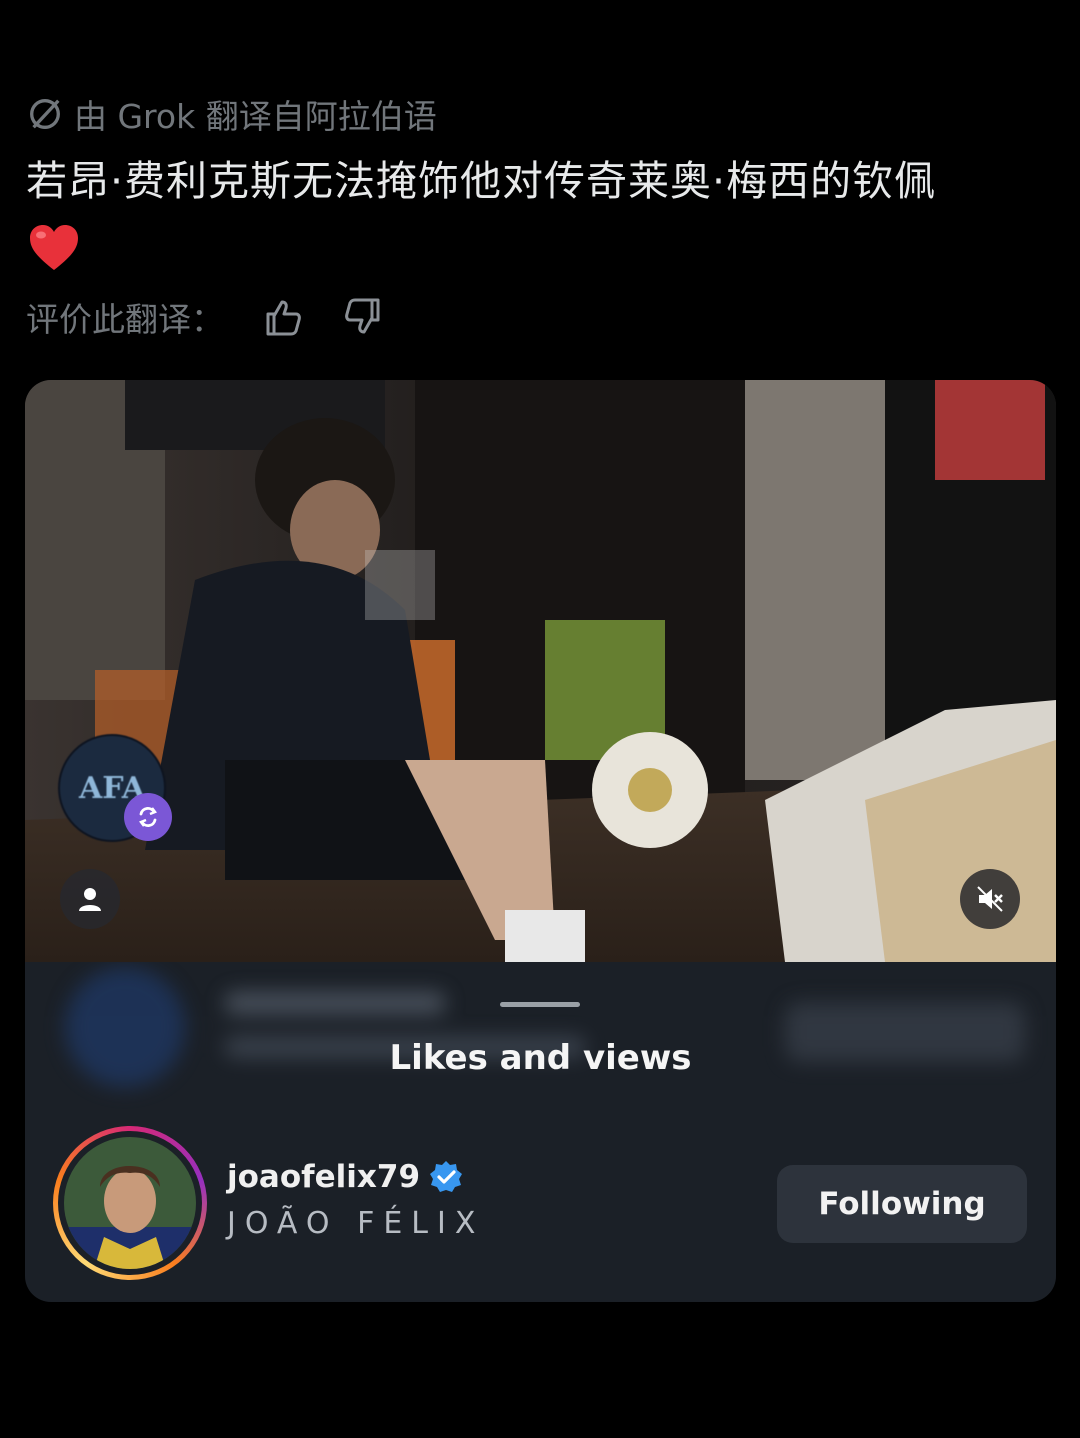 The height and width of the screenshot is (1438, 1080). Describe the element at coordinates (125, 319) in the screenshot. I see `rate-label: 评价此翻译：` at that location.